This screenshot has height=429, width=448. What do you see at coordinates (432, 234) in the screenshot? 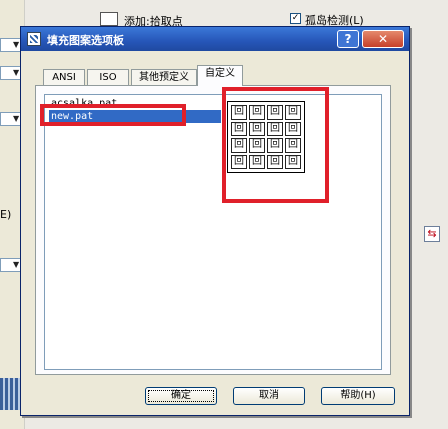
I see `swap-icon: ⇆` at bounding box center [432, 234].